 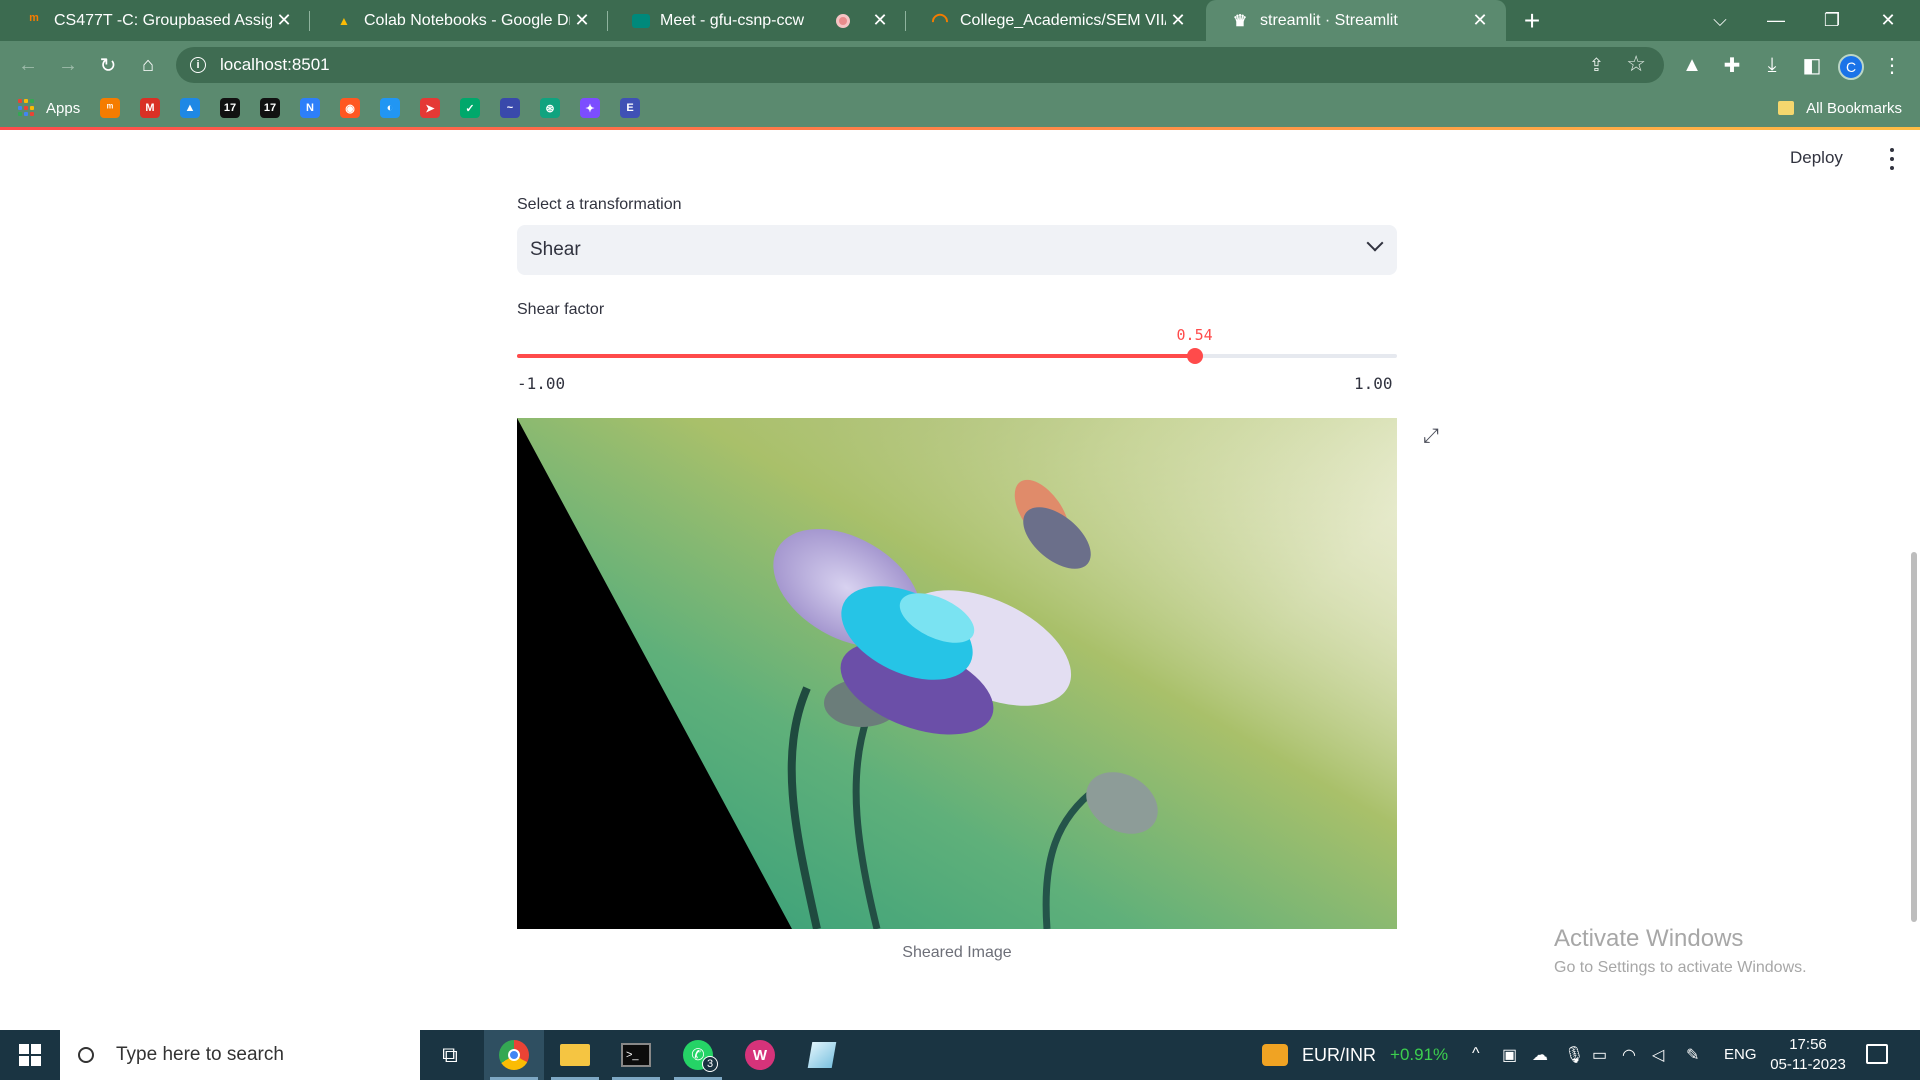 What do you see at coordinates (1892, 65) in the screenshot?
I see `browser-menu-icon: ⋮` at bounding box center [1892, 65].